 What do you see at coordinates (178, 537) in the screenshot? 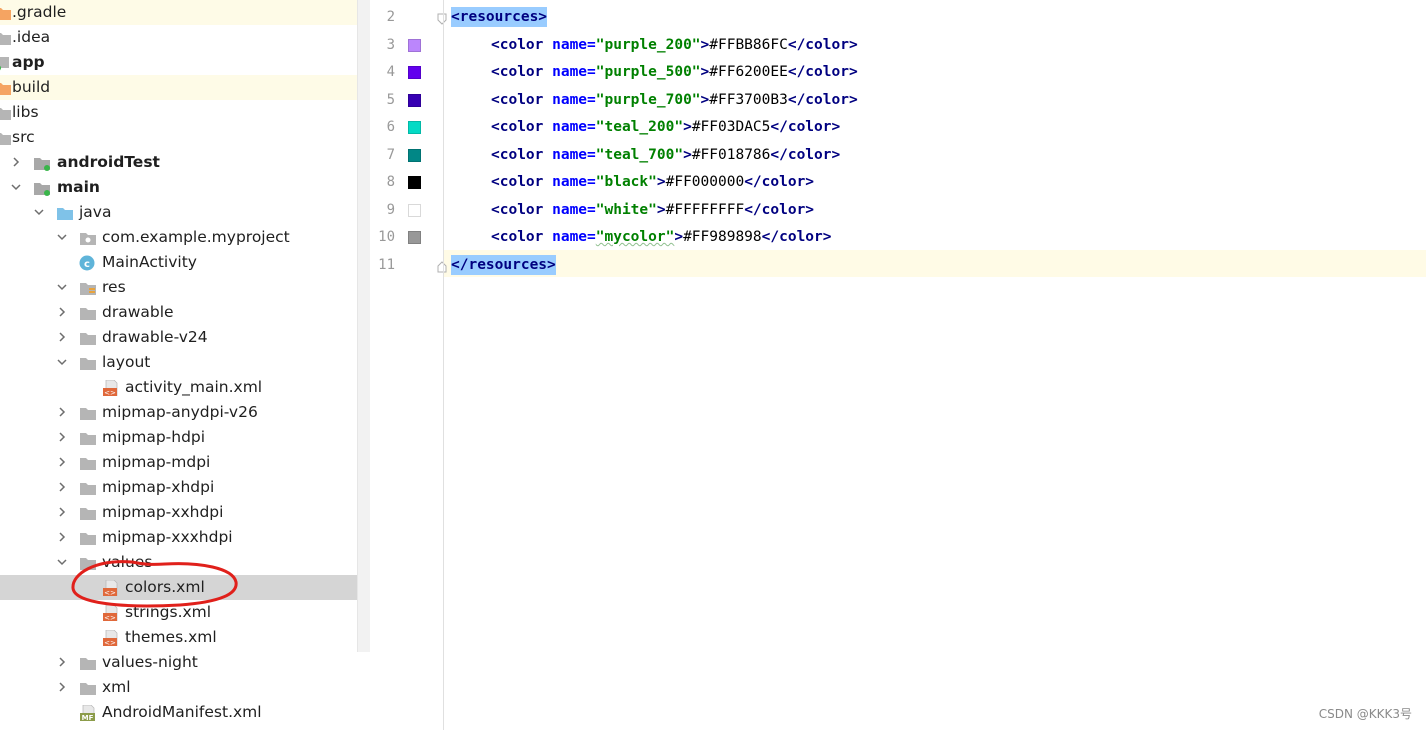
I see `tree-item-mipmap-xxxhdpi: mipmap-xxxhdpi` at bounding box center [178, 537].